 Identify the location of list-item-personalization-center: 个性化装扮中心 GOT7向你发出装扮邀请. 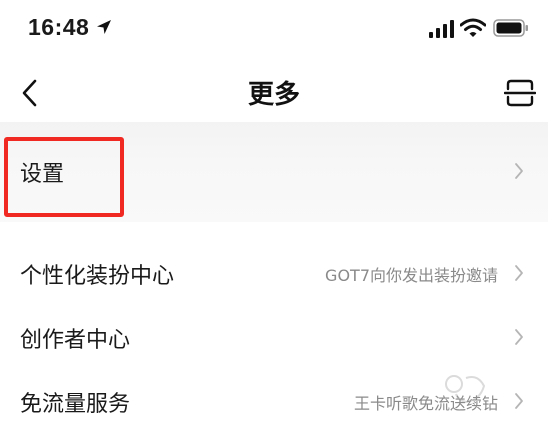
(274, 272).